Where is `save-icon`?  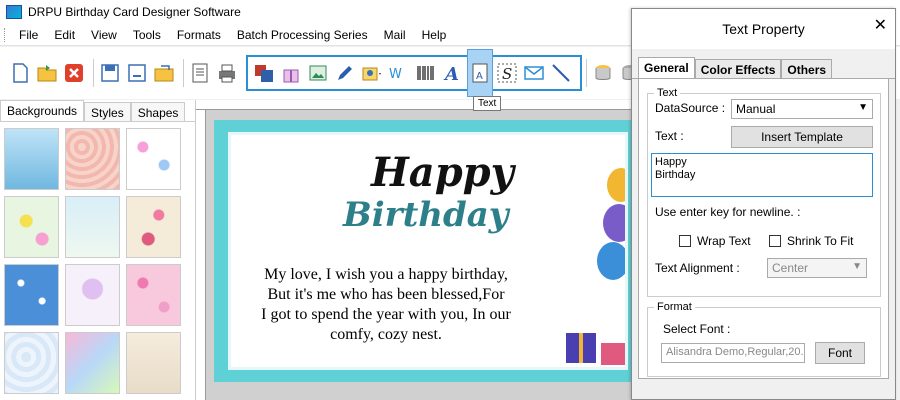
save-icon is located at coordinates (110, 73).